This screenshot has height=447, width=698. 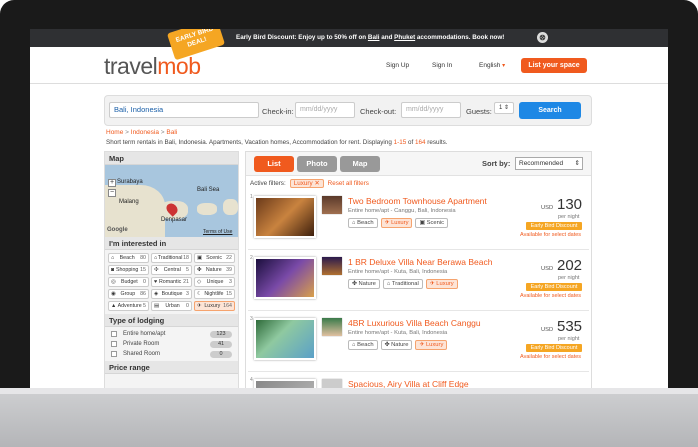 I want to click on view-list-button: List, so click(x=274, y=164).